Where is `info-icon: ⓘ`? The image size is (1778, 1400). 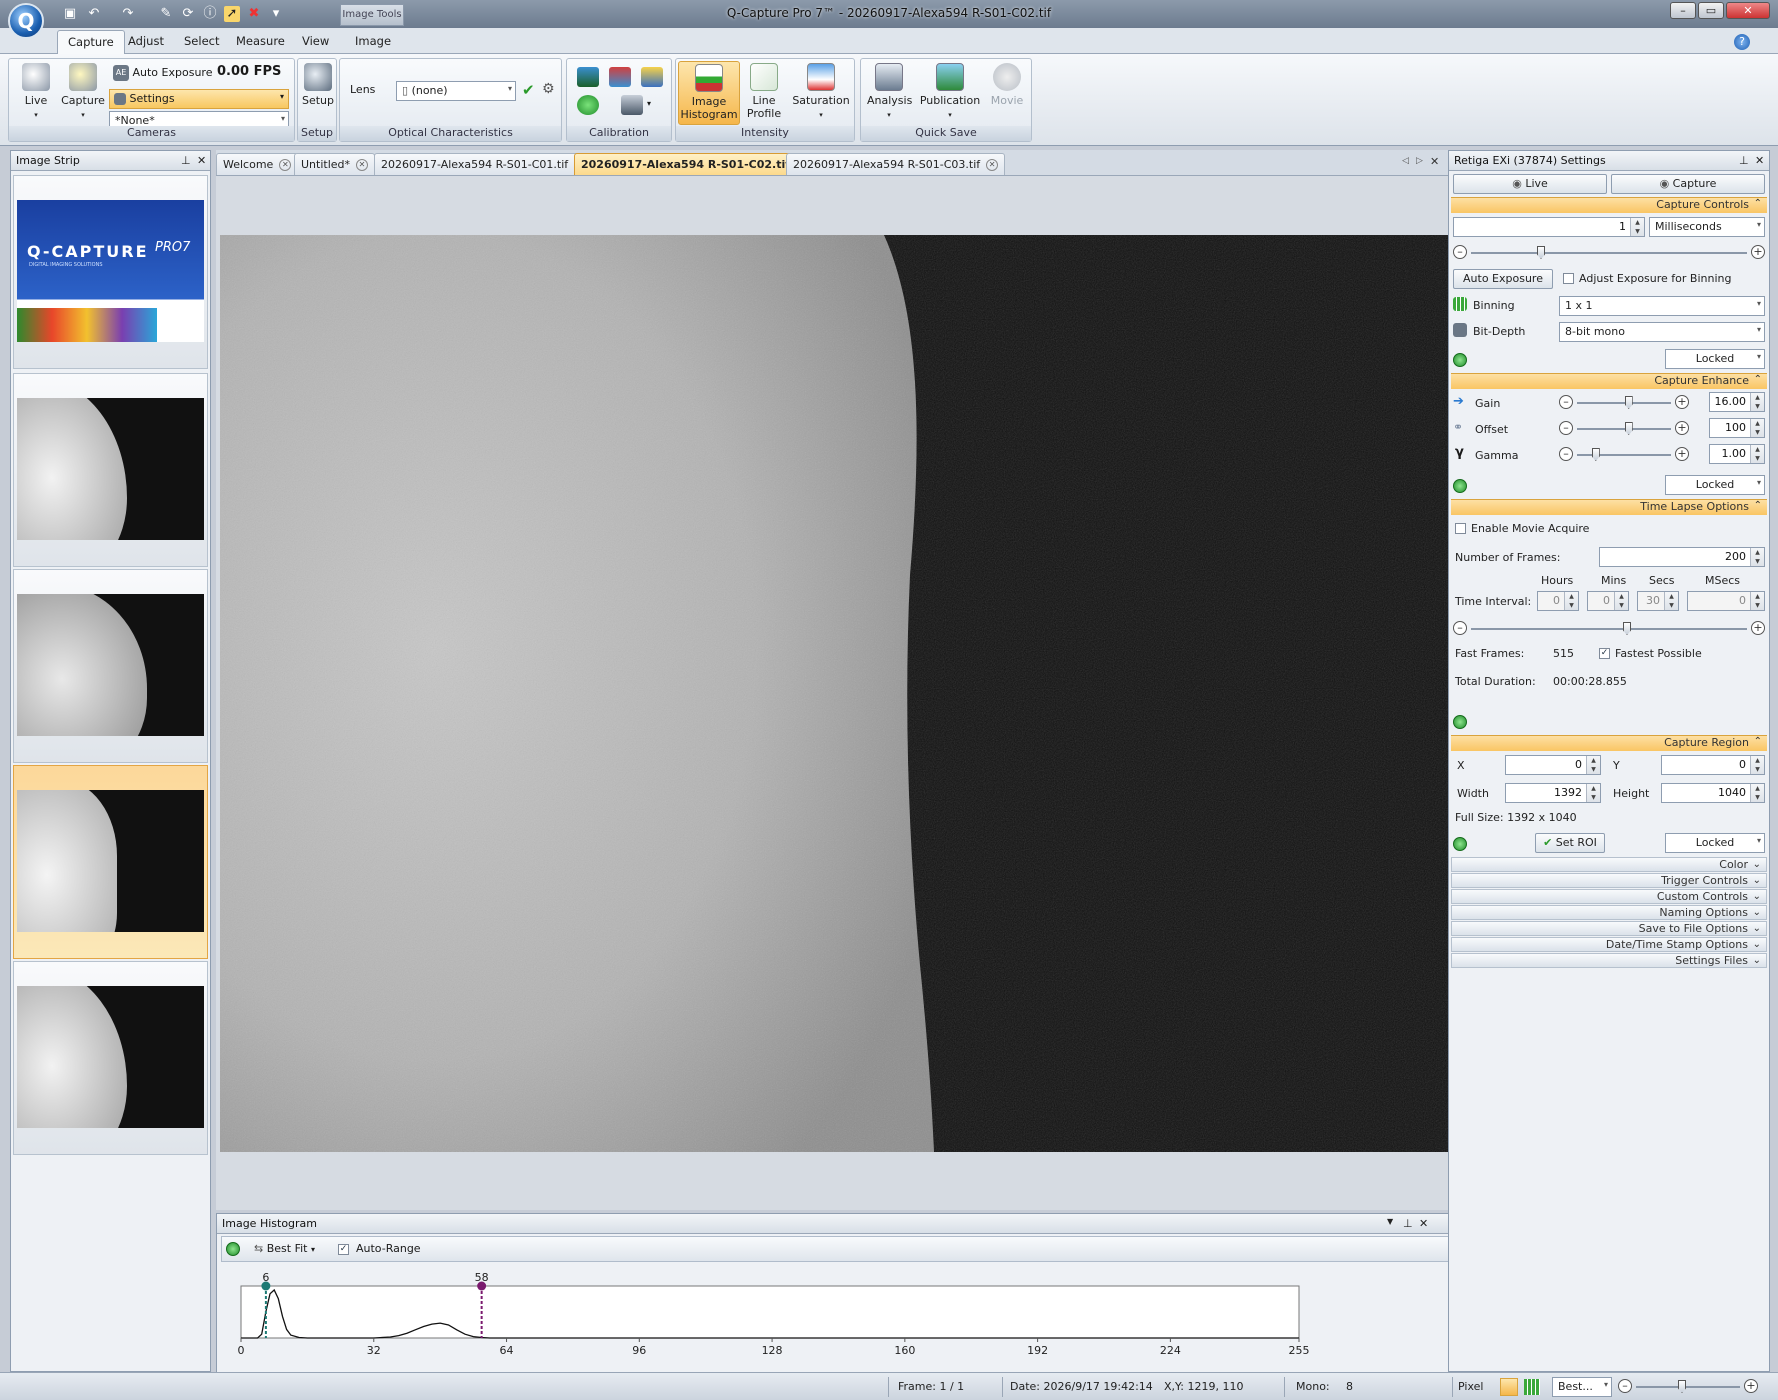 info-icon: ⓘ is located at coordinates (210, 14).